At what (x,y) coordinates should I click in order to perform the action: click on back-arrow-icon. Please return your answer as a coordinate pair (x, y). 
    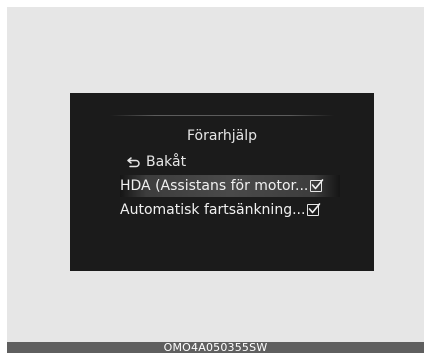
    Looking at the image, I should click on (133, 162).